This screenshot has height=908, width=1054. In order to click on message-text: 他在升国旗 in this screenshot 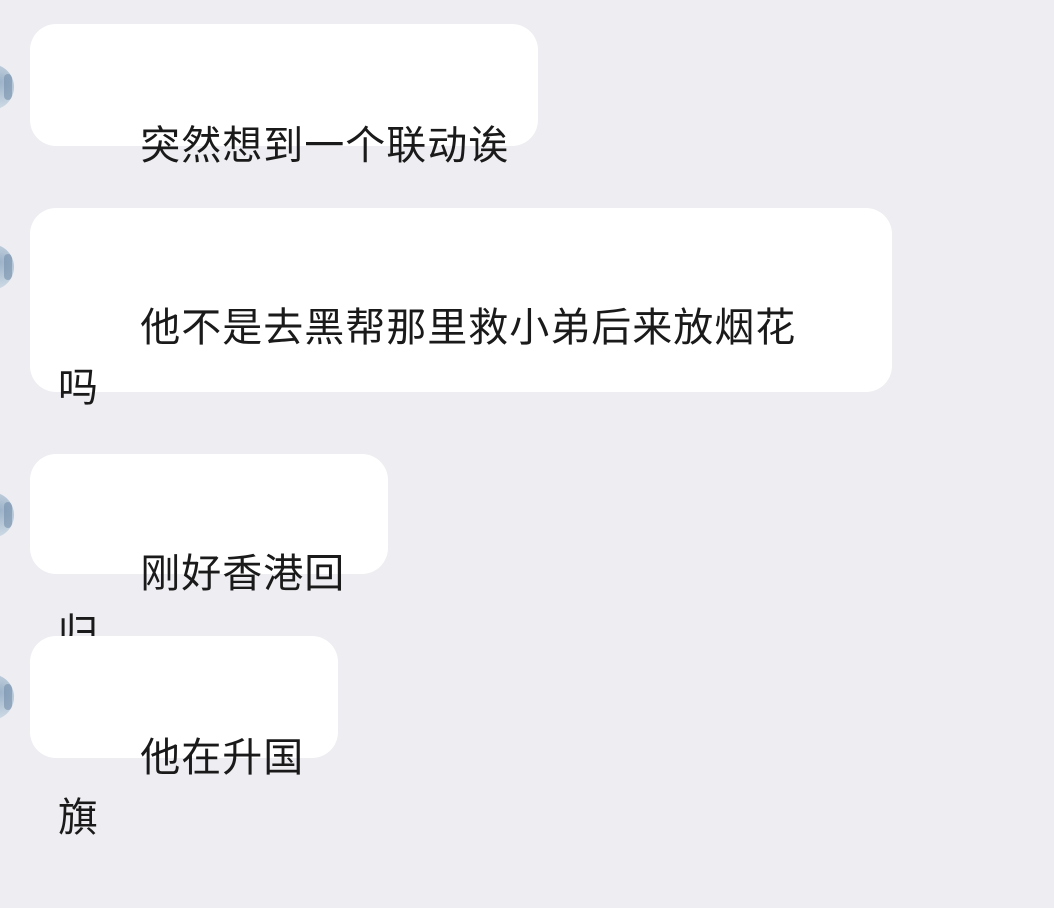, I will do `click(181, 788)`.